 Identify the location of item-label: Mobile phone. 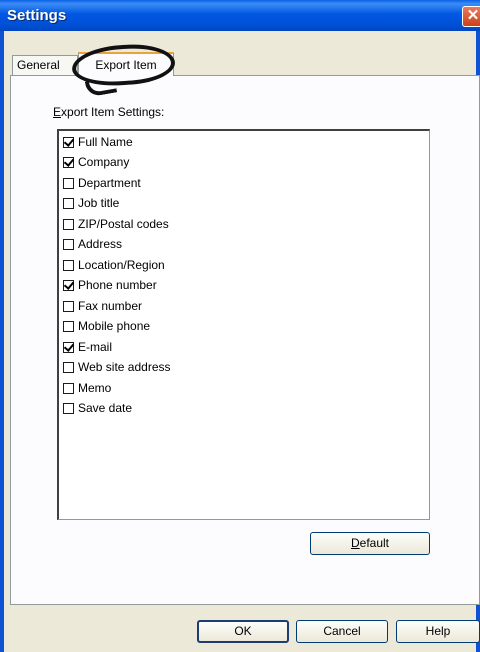
(114, 326).